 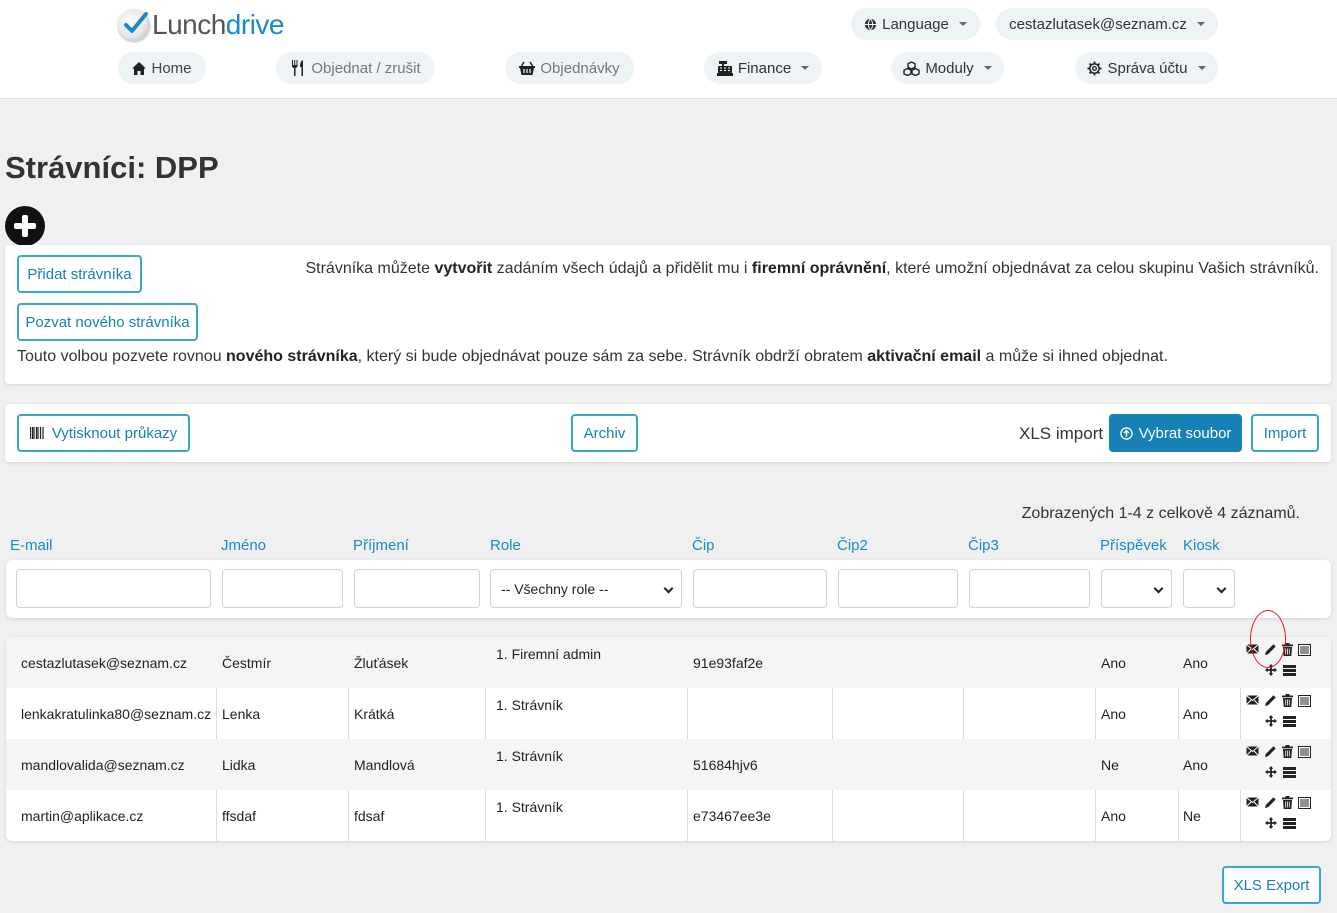 I want to click on nav-orders: Objednávky, so click(x=569, y=68).